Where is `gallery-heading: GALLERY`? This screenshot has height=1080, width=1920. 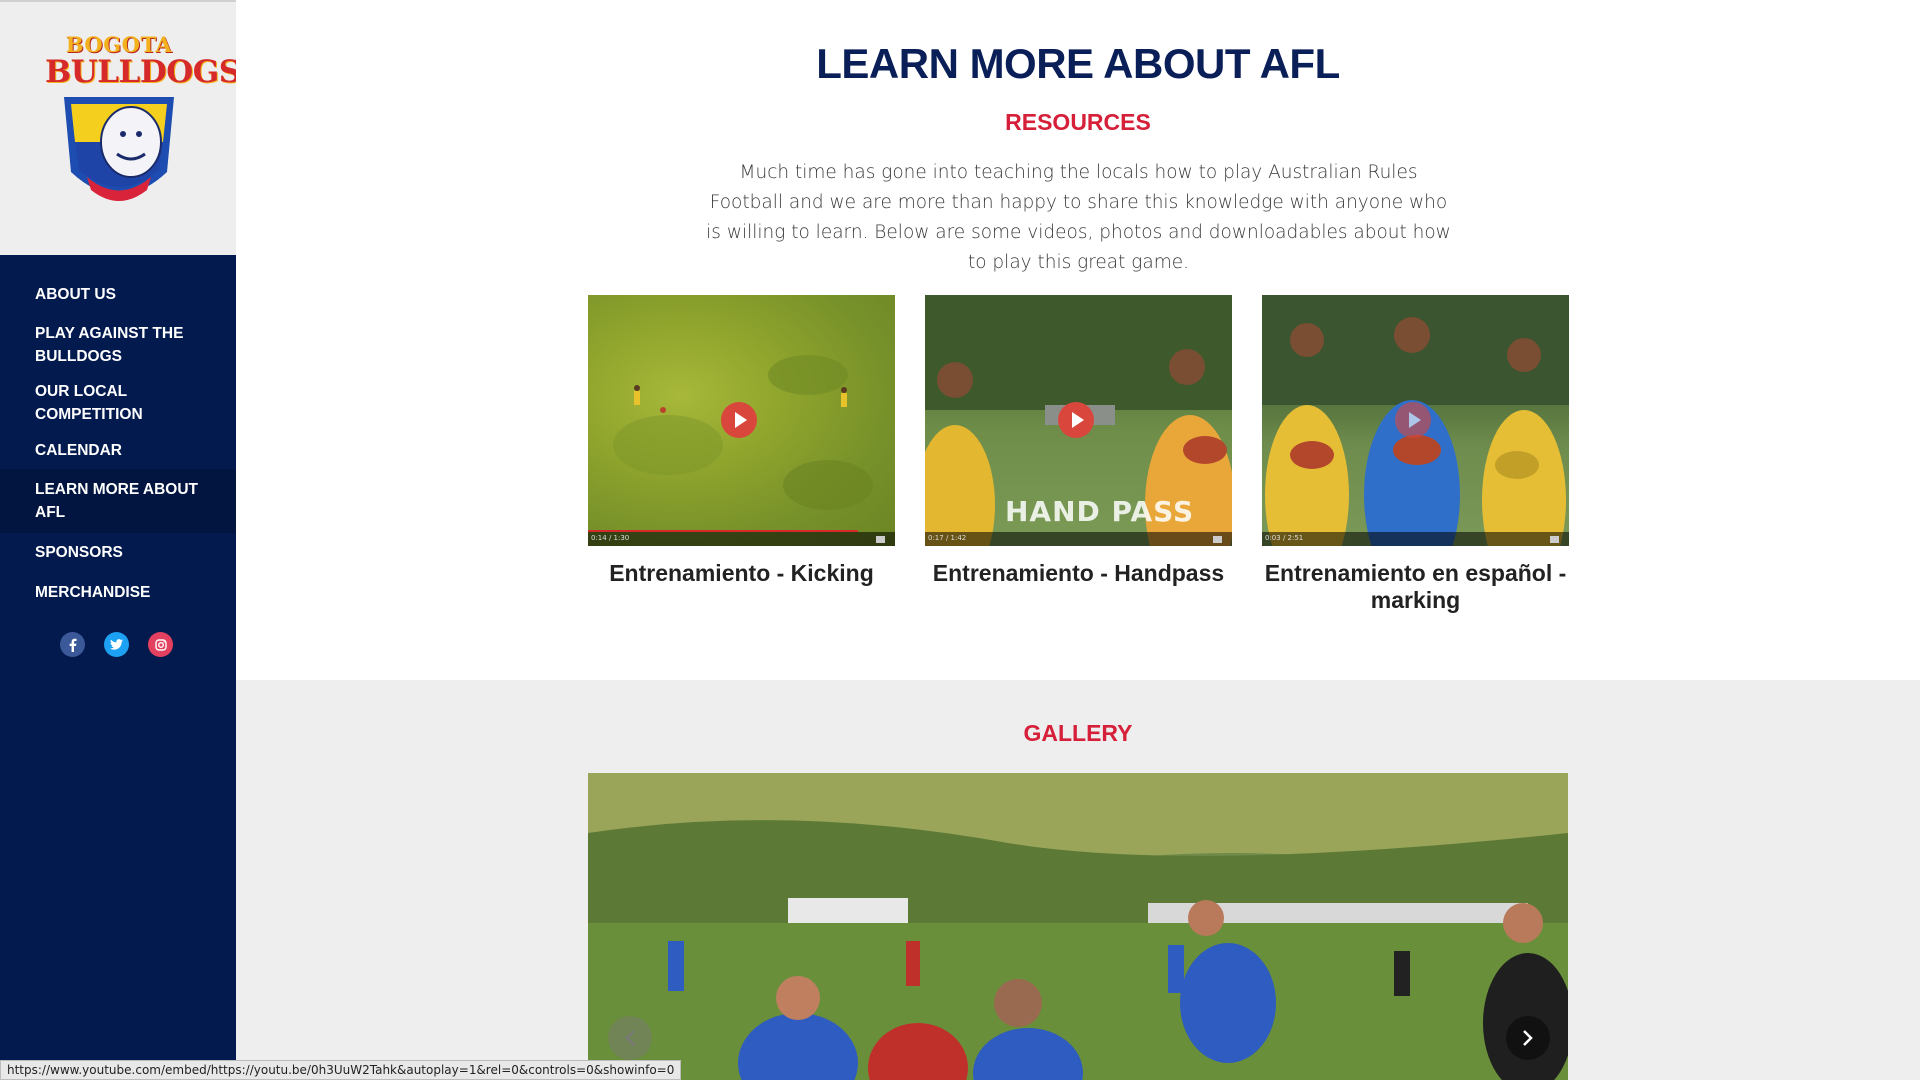 gallery-heading: GALLERY is located at coordinates (1078, 733).